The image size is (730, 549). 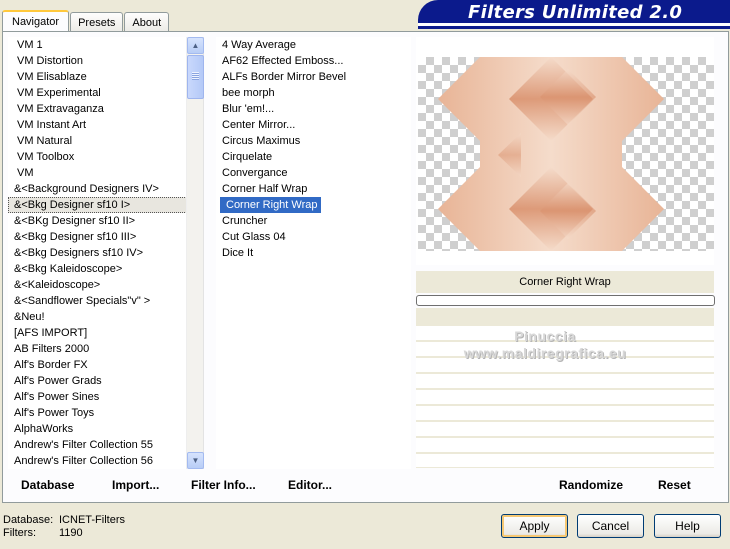 I want to click on footer-info: Database: ICNET-Filters Filters: 1190, so click(x=64, y=527).